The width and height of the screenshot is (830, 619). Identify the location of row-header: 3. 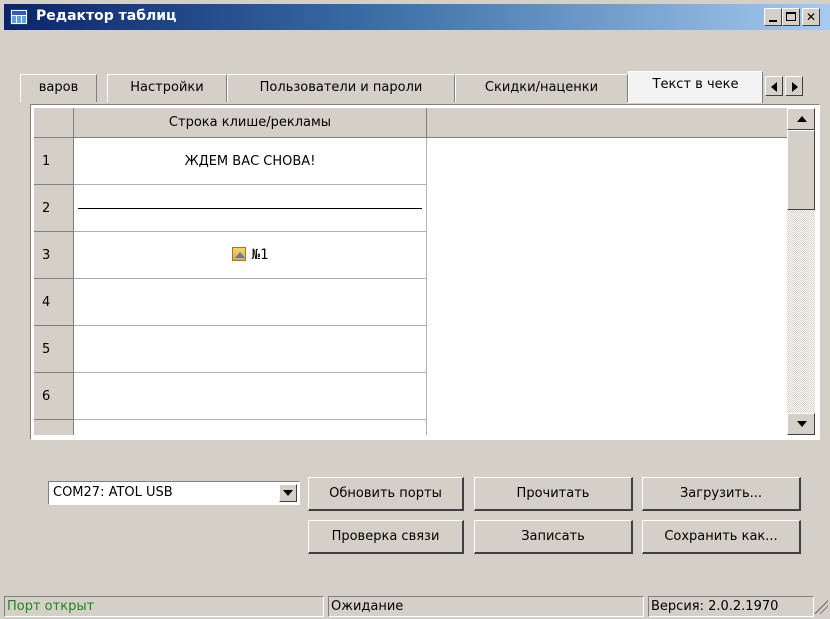
(54, 255).